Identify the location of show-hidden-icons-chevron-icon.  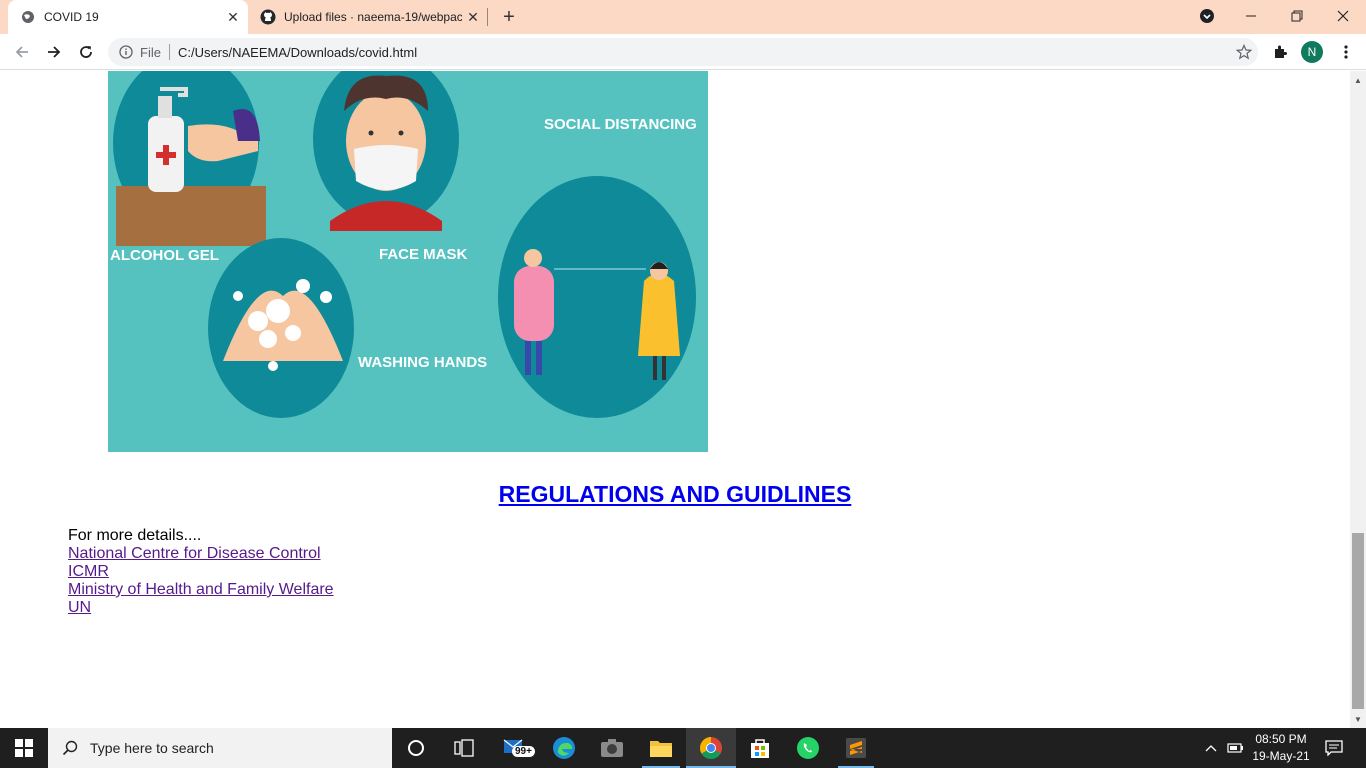
(1211, 748).